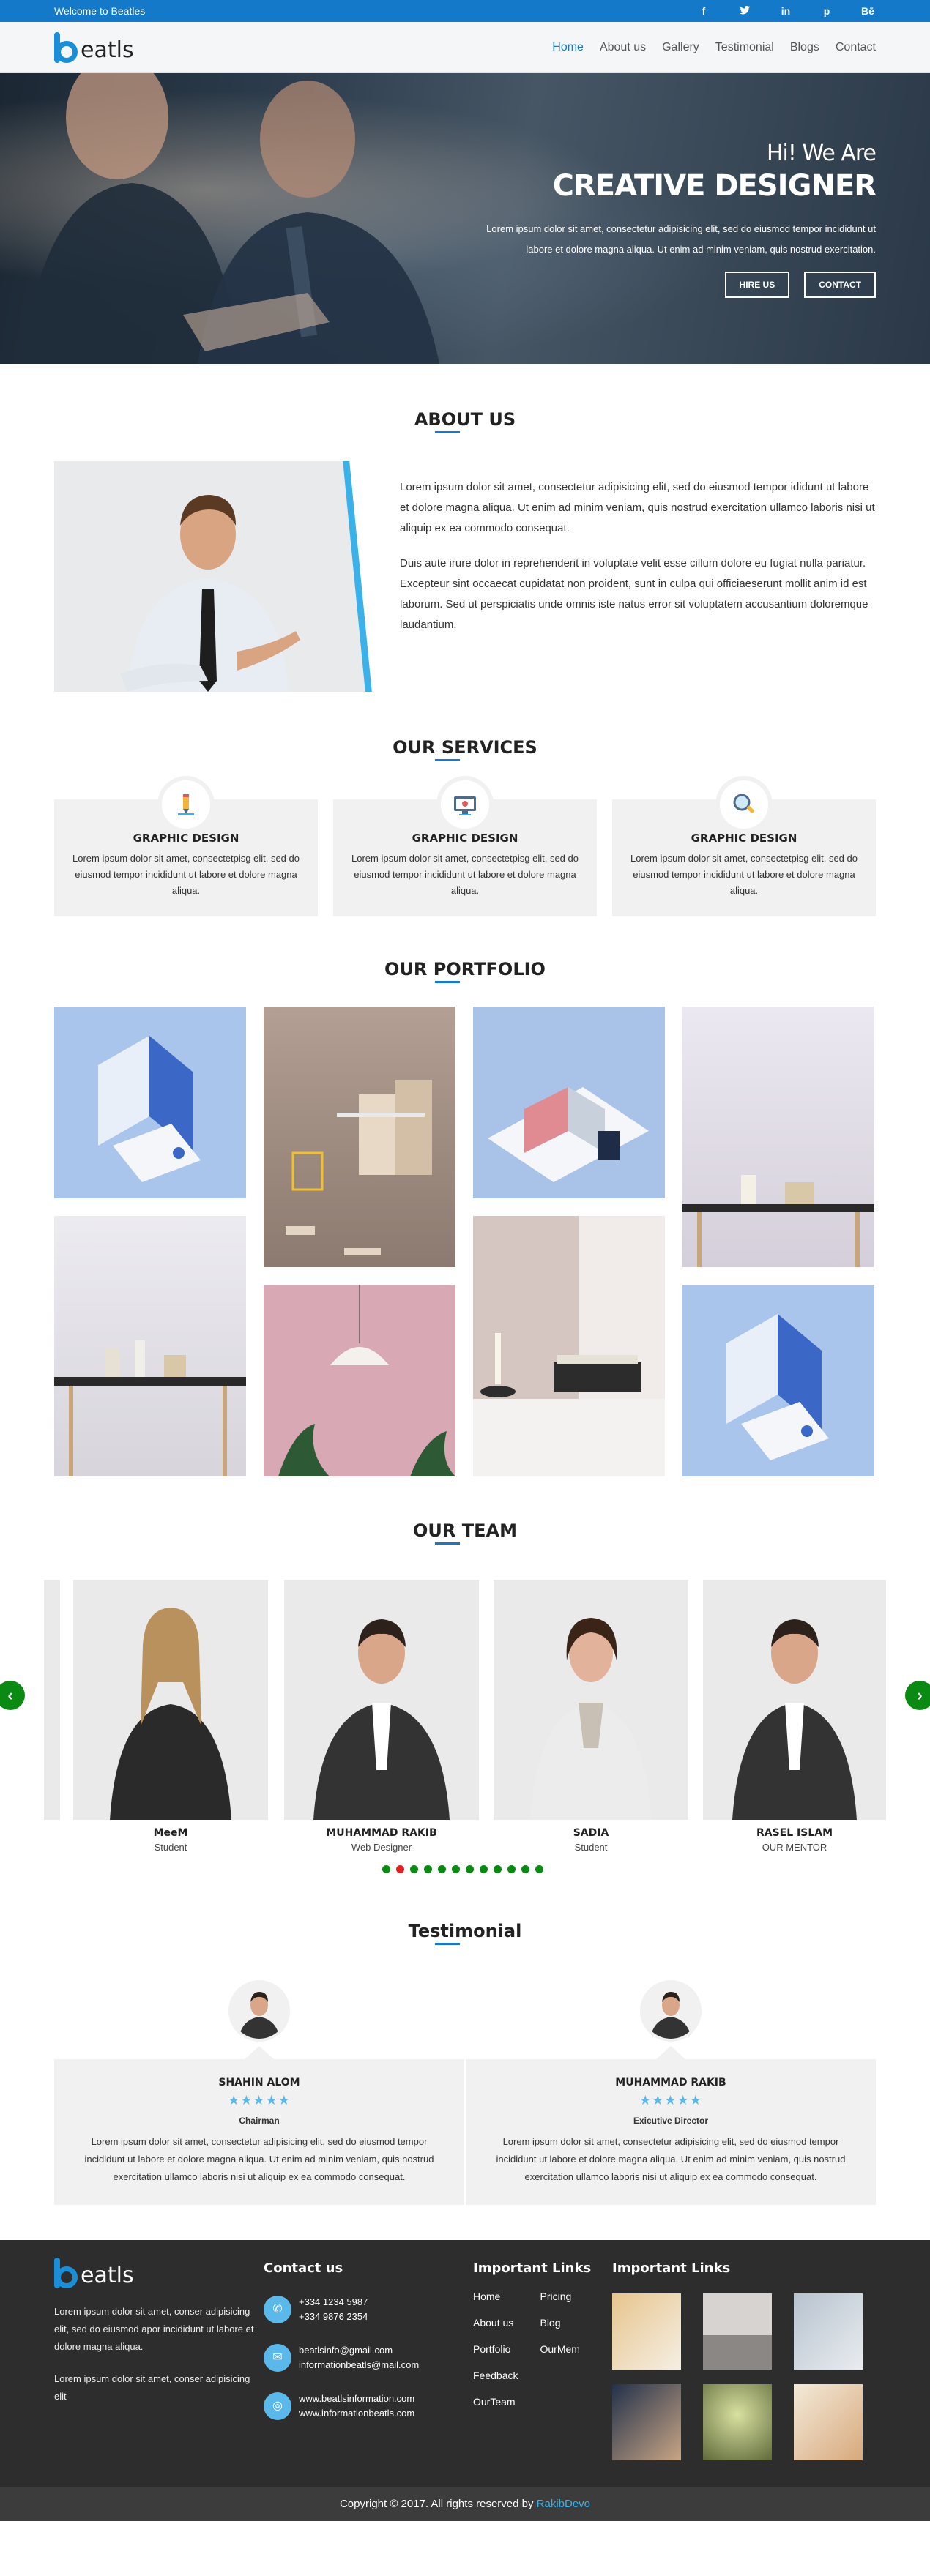 The height and width of the screenshot is (2576, 930). I want to click on linkedin-icon: in, so click(786, 11).